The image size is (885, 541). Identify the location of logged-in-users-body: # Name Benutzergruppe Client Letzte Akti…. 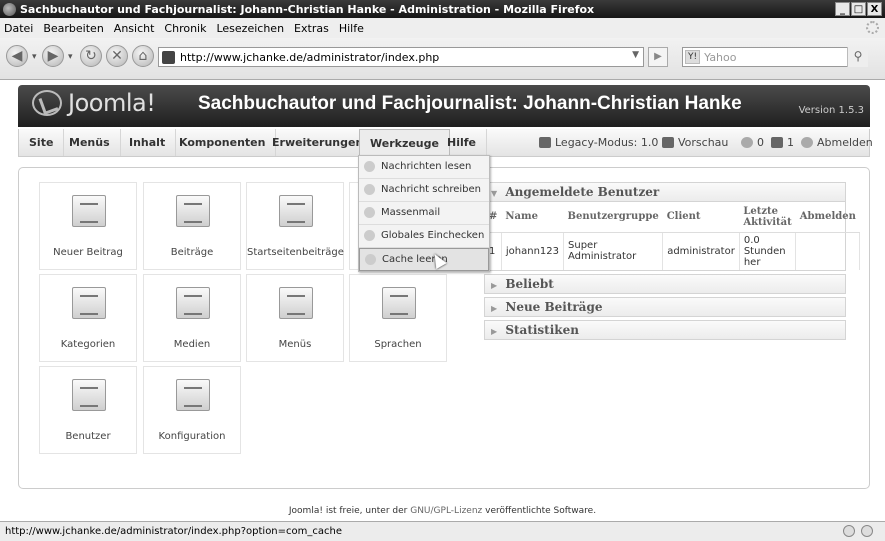
(672, 236).